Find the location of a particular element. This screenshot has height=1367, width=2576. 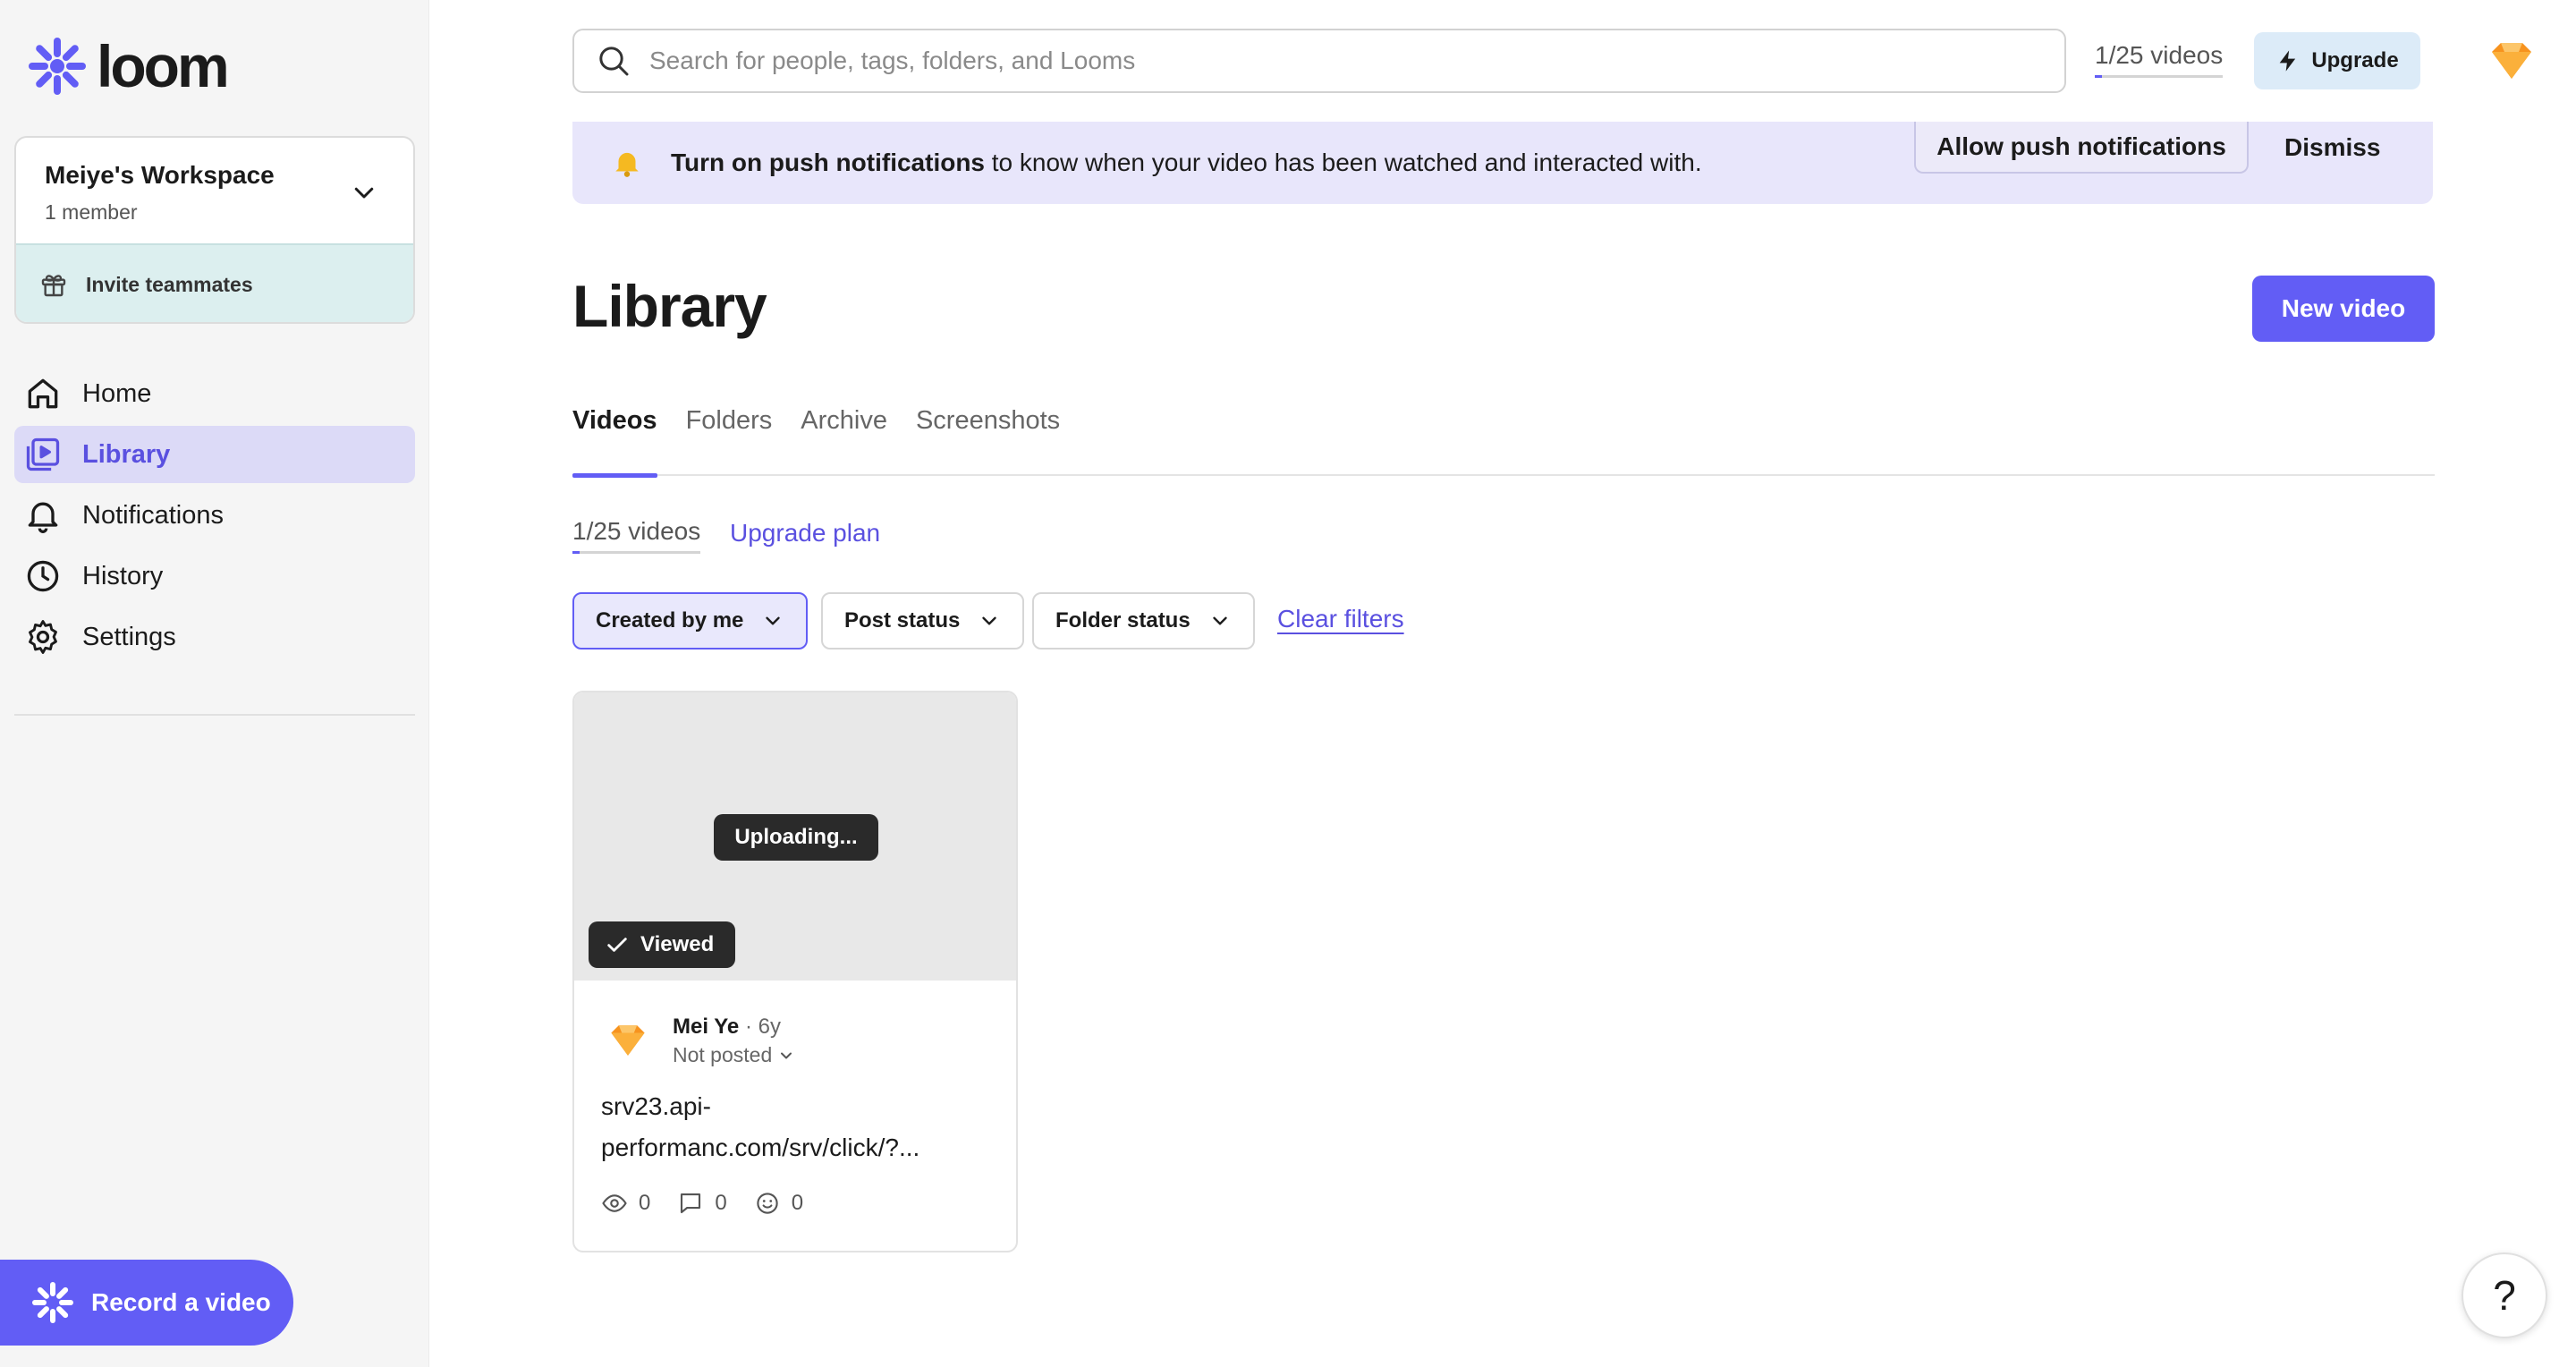

viewed-badge: Viewed is located at coordinates (662, 945).